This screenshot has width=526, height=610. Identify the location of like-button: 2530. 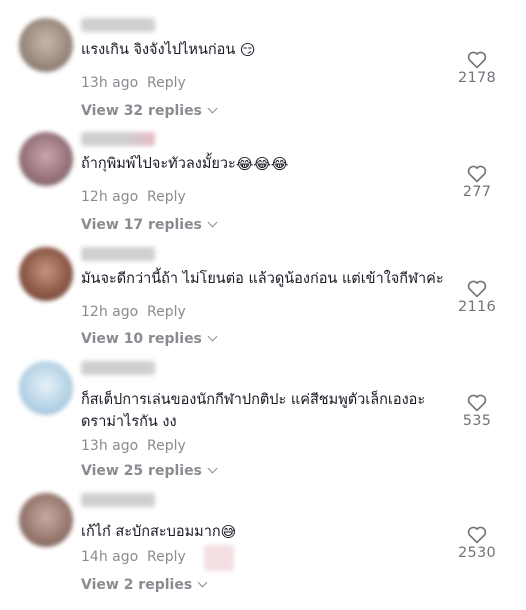
(477, 543).